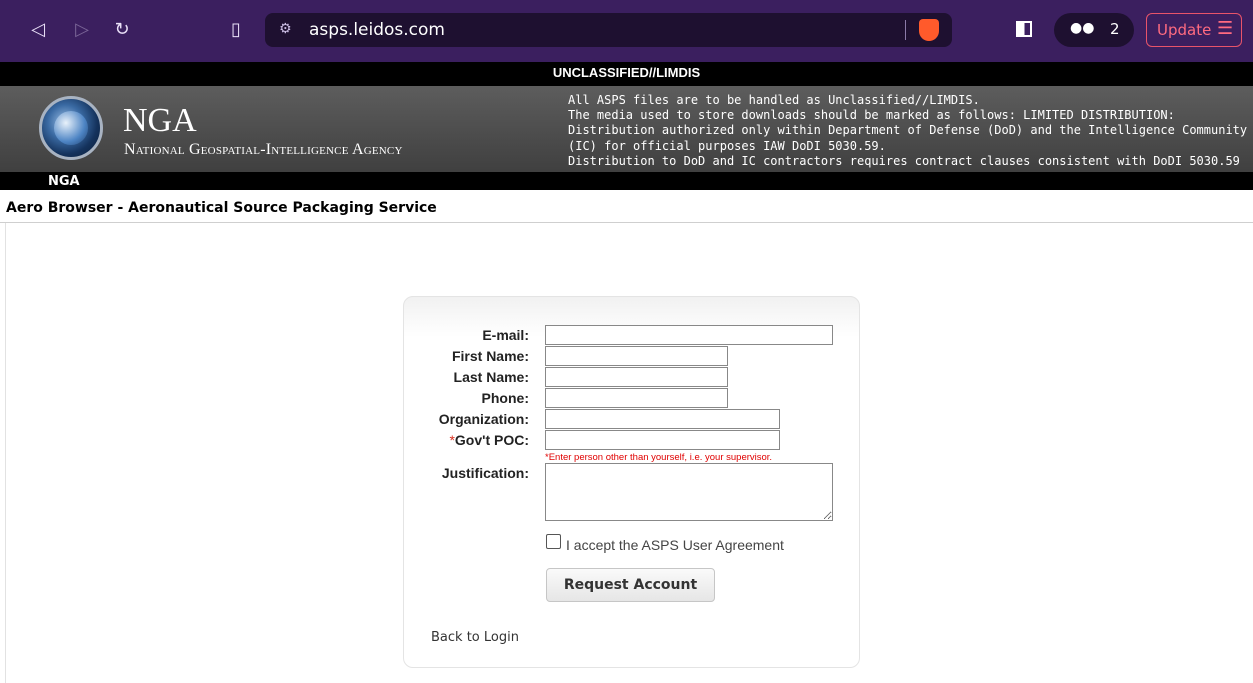  What do you see at coordinates (630, 585) in the screenshot?
I see `request-account-button: Request Account` at bounding box center [630, 585].